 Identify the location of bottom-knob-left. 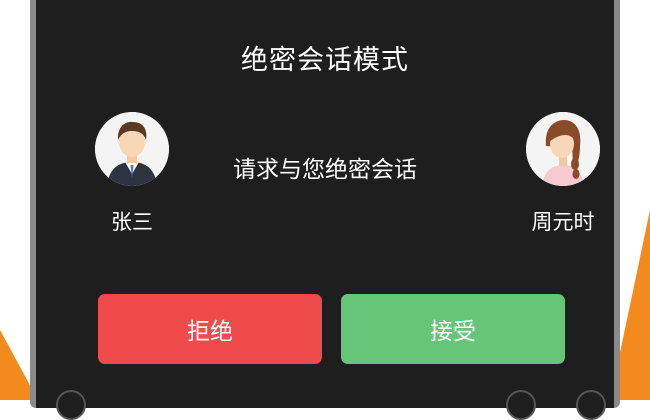
(71, 405).